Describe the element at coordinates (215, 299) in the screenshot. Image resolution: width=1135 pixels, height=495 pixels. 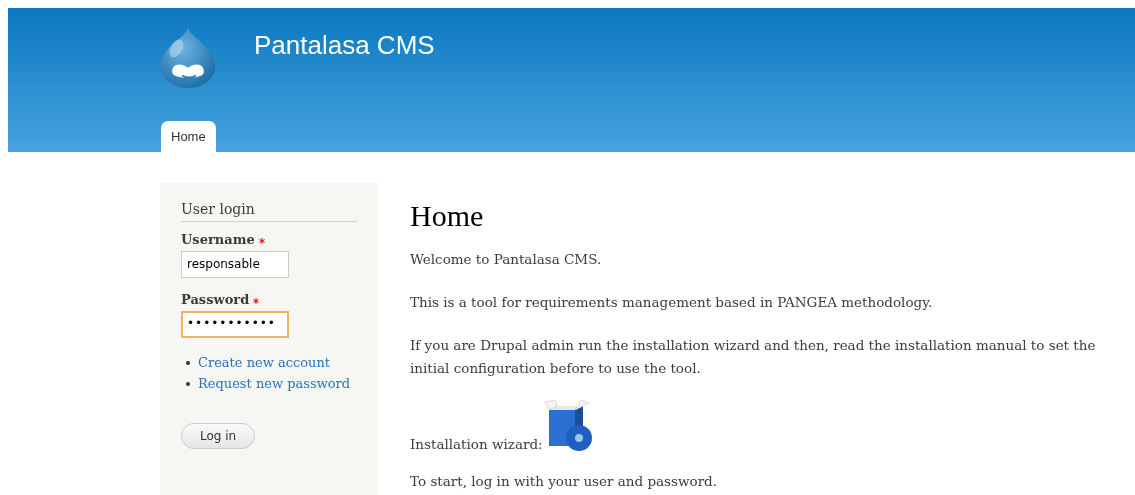
I see `field-label: Password` at that location.